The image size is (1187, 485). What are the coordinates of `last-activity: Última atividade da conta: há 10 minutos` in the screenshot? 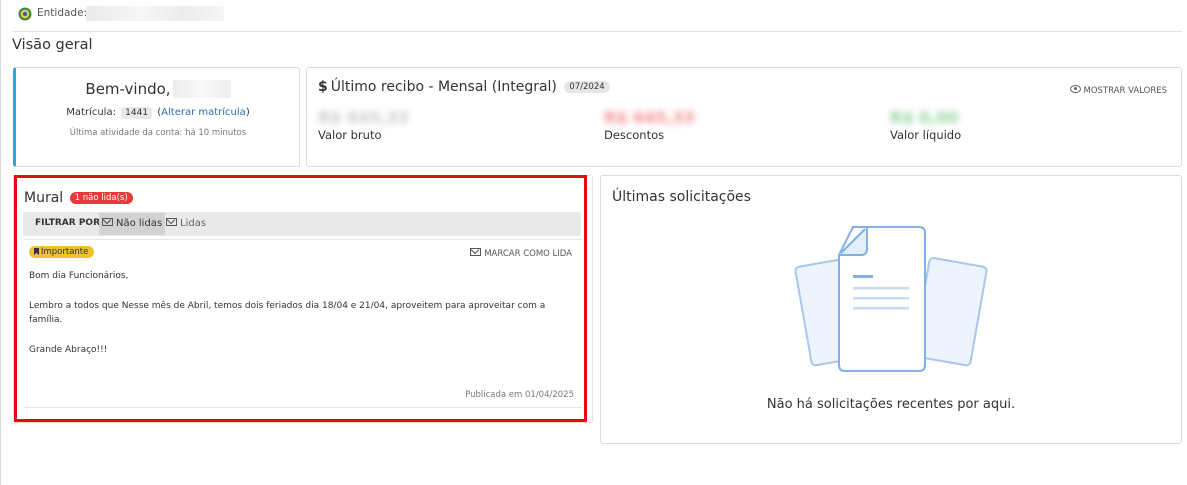 It's located at (158, 133).